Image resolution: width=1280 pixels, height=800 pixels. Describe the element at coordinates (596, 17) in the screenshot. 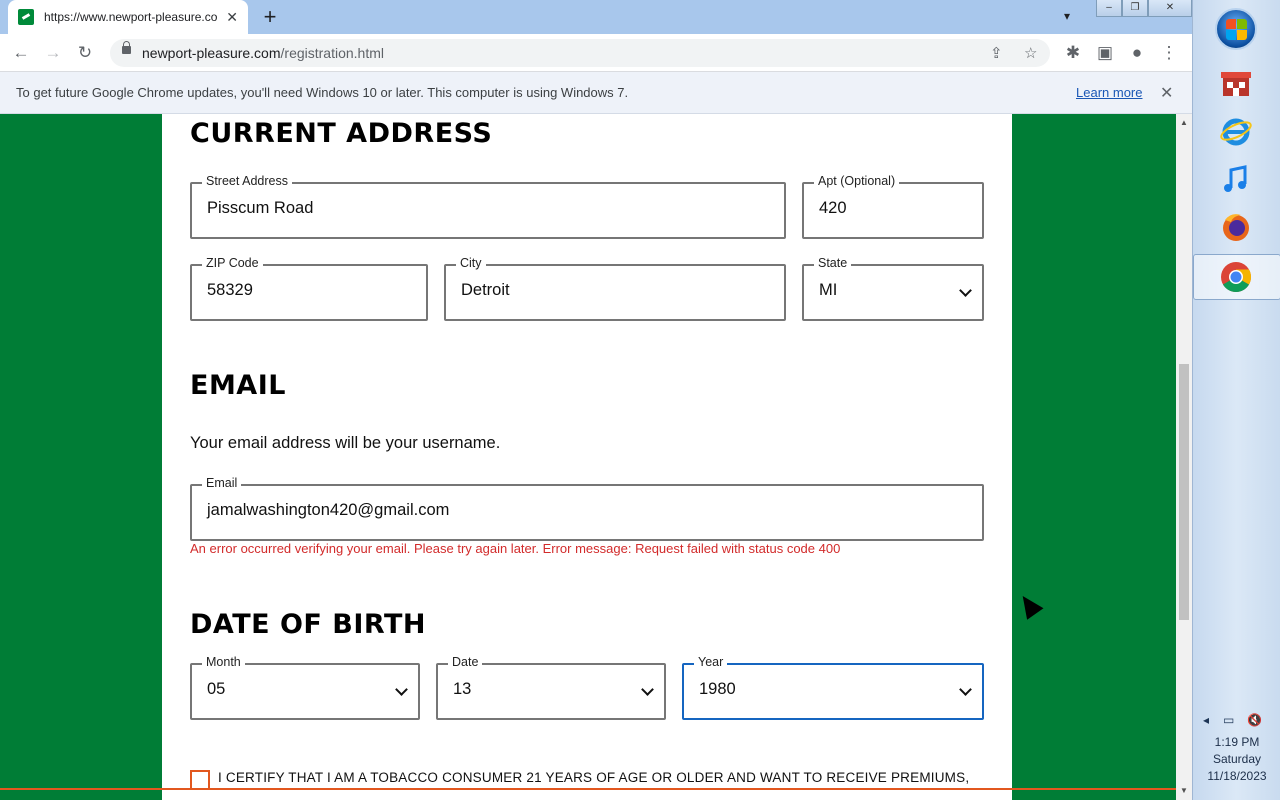

I see `tab-strip: https://www.newport-pleasure.co ✕ + ▾` at that location.